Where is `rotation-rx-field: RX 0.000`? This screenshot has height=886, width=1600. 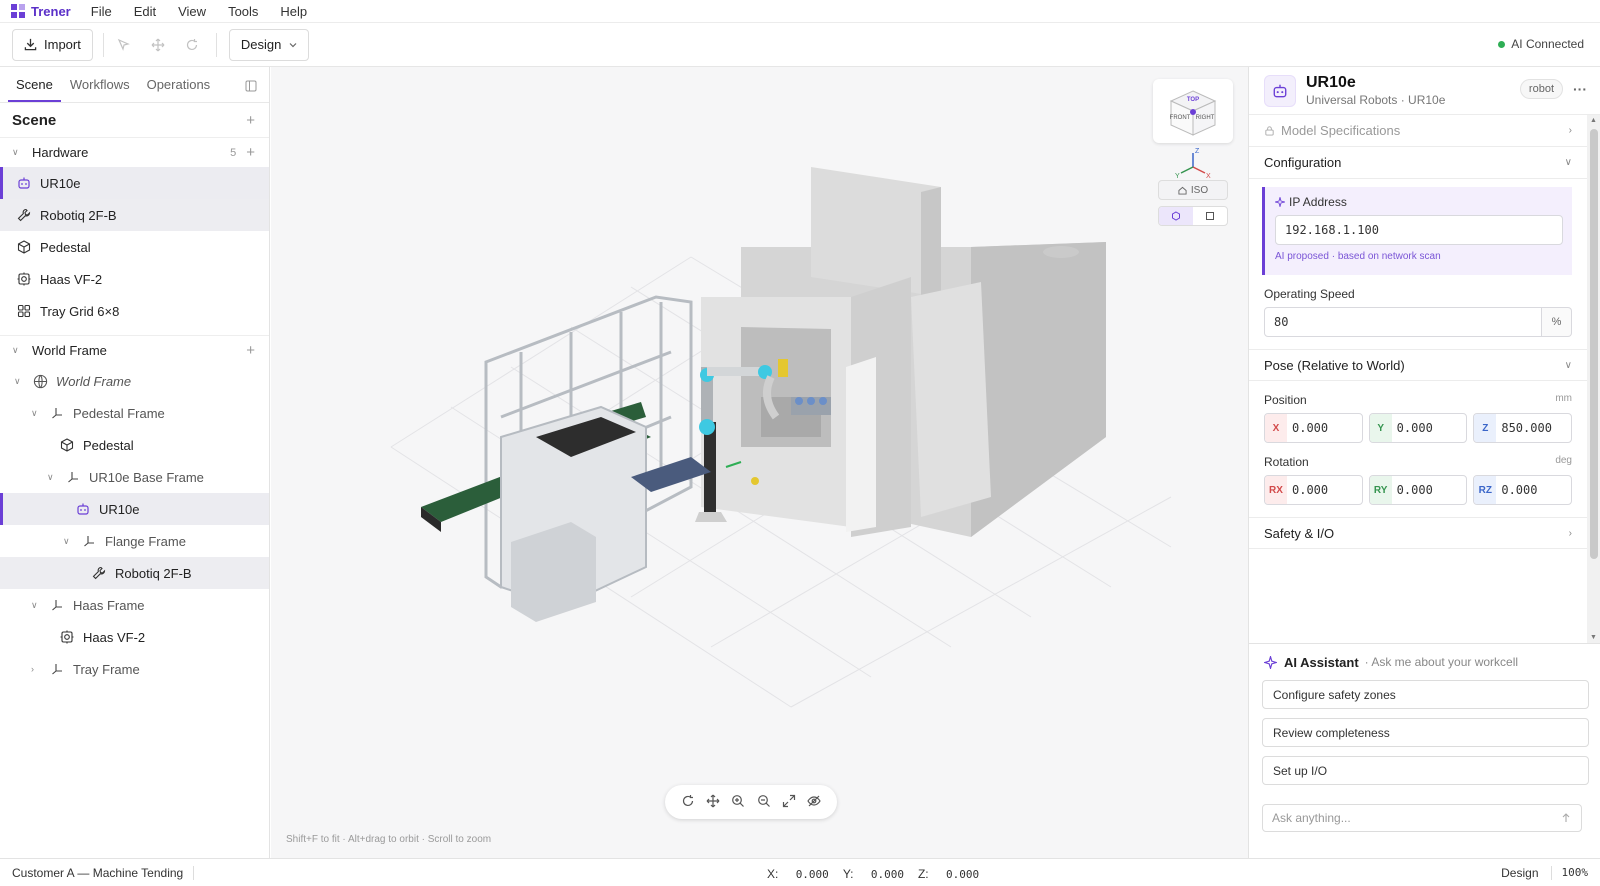
rotation-rx-field: RX 0.000 is located at coordinates (1313, 490).